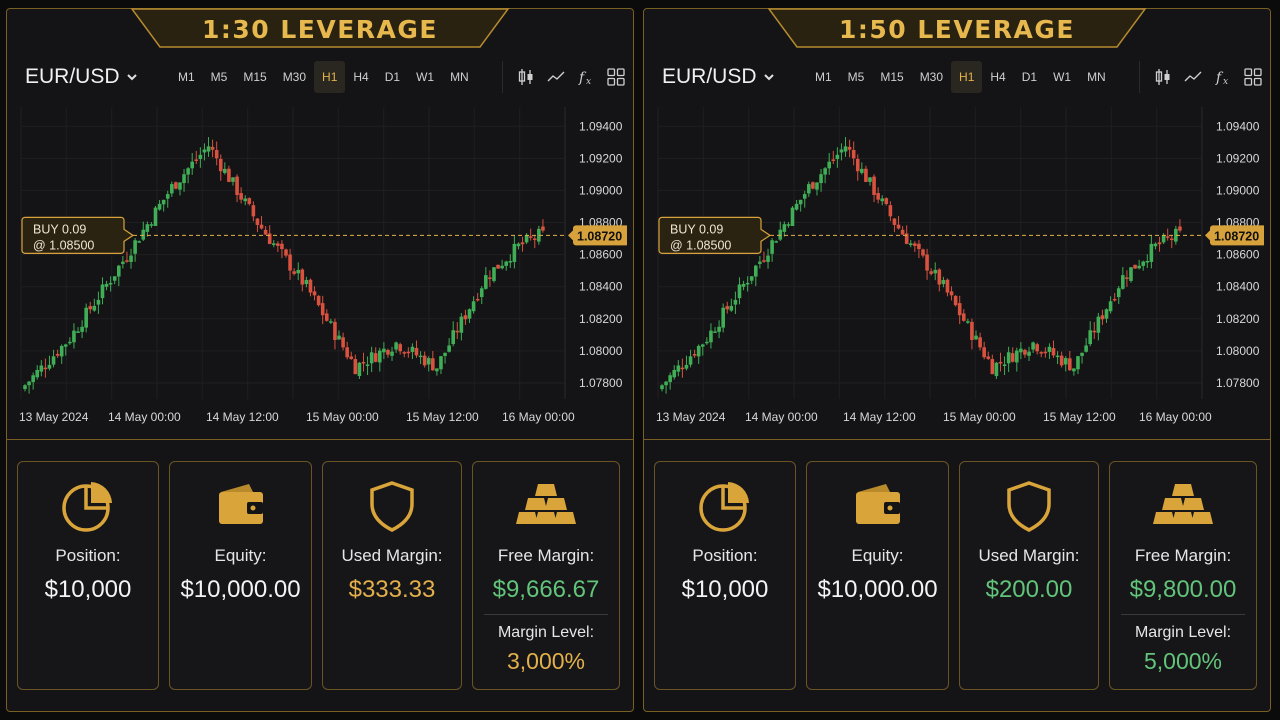  Describe the element at coordinates (59, 229) in the screenshot. I see `order-label-line1: BUY 0.09` at that location.